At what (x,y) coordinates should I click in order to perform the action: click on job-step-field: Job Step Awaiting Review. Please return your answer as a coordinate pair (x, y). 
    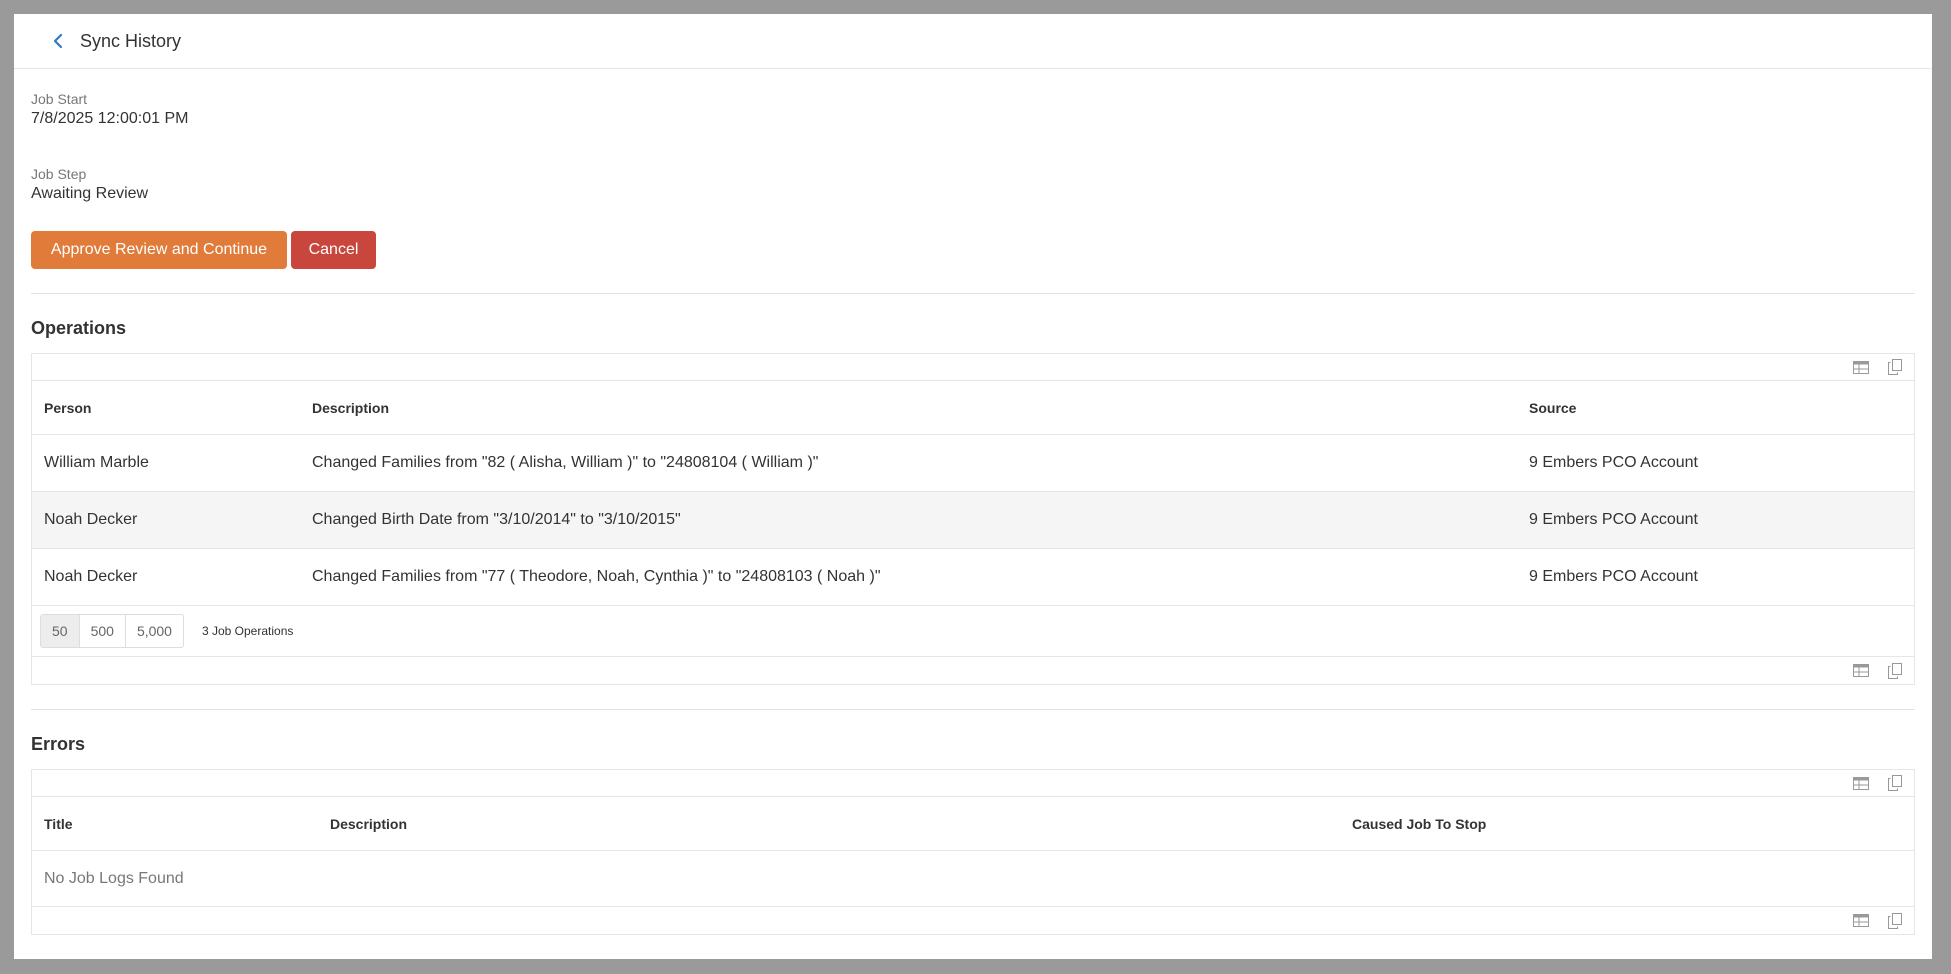
    Looking at the image, I should click on (973, 184).